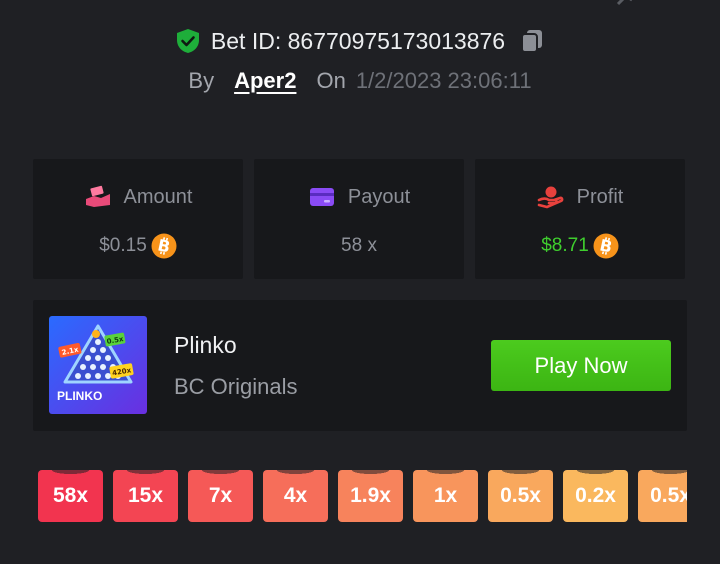 Image resolution: width=720 pixels, height=564 pixels. Describe the element at coordinates (321, 197) in the screenshot. I see `card-icon` at that location.